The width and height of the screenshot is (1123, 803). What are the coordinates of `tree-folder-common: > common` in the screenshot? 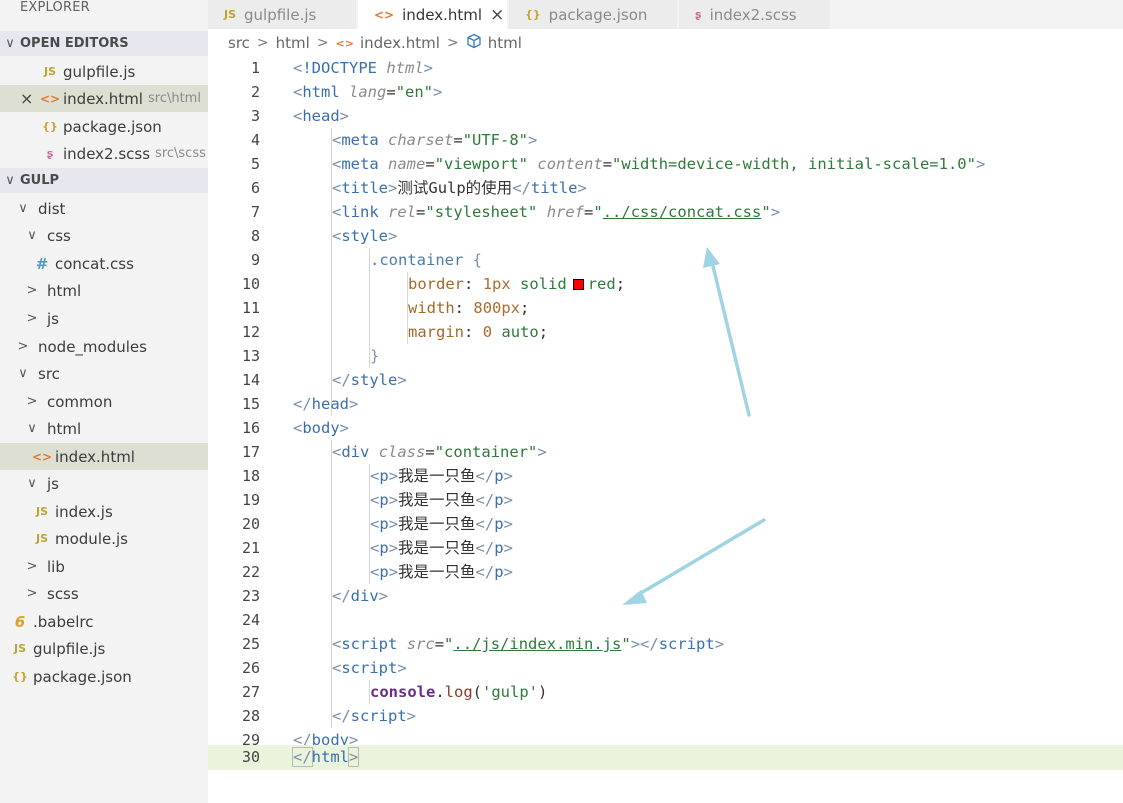 It's located at (104, 401).